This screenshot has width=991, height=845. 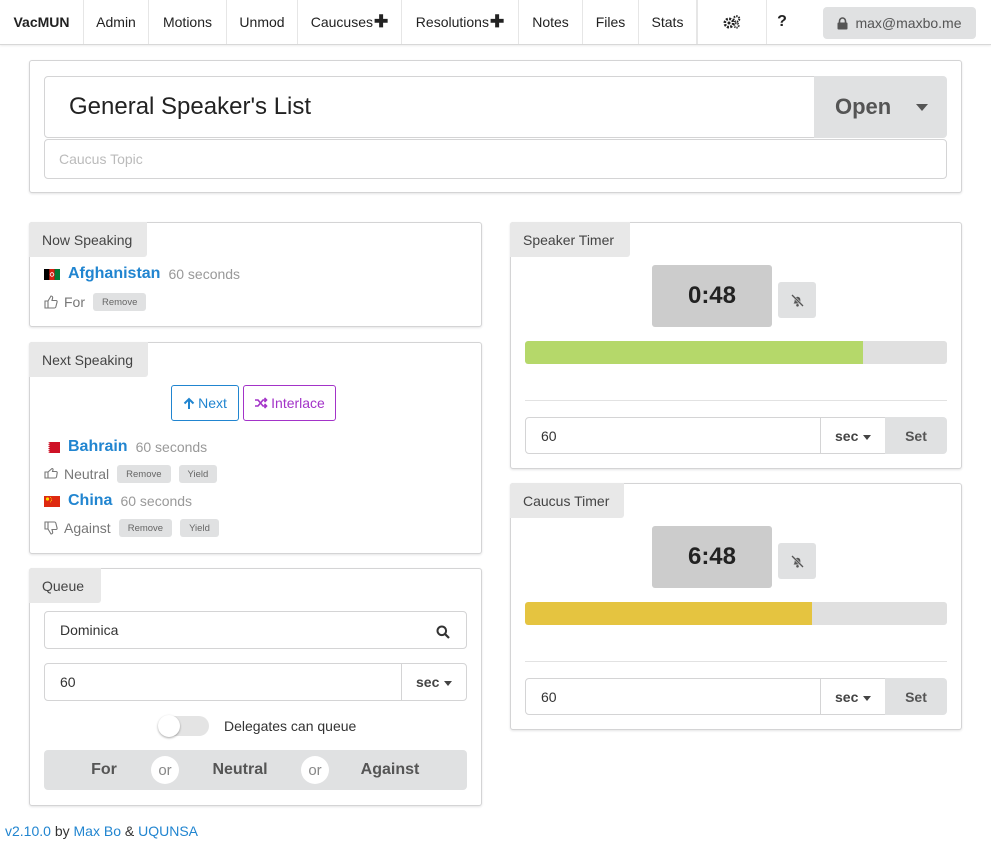 I want to click on speaker-timer-time: 0:48, so click(x=712, y=295).